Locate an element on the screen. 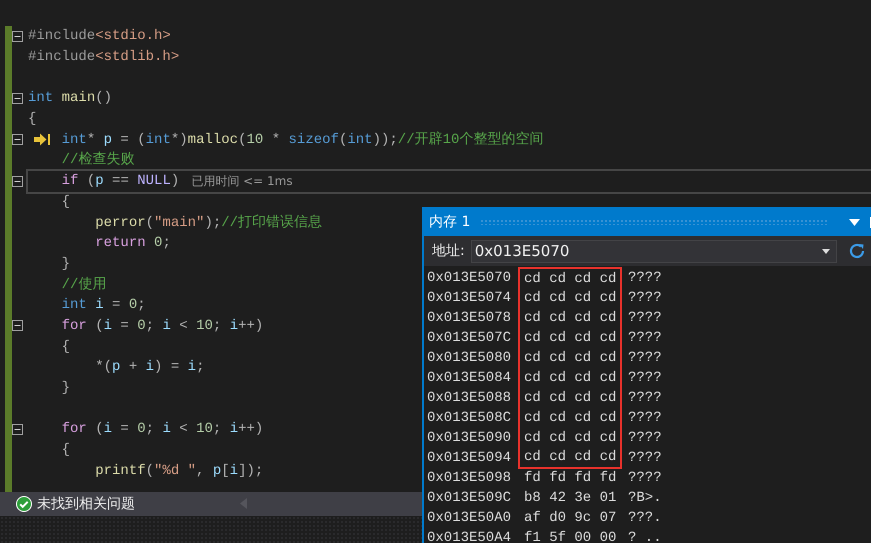 Image resolution: width=871 pixels, height=543 pixels. code-line: if (p == NULL) is located at coordinates (120, 182).